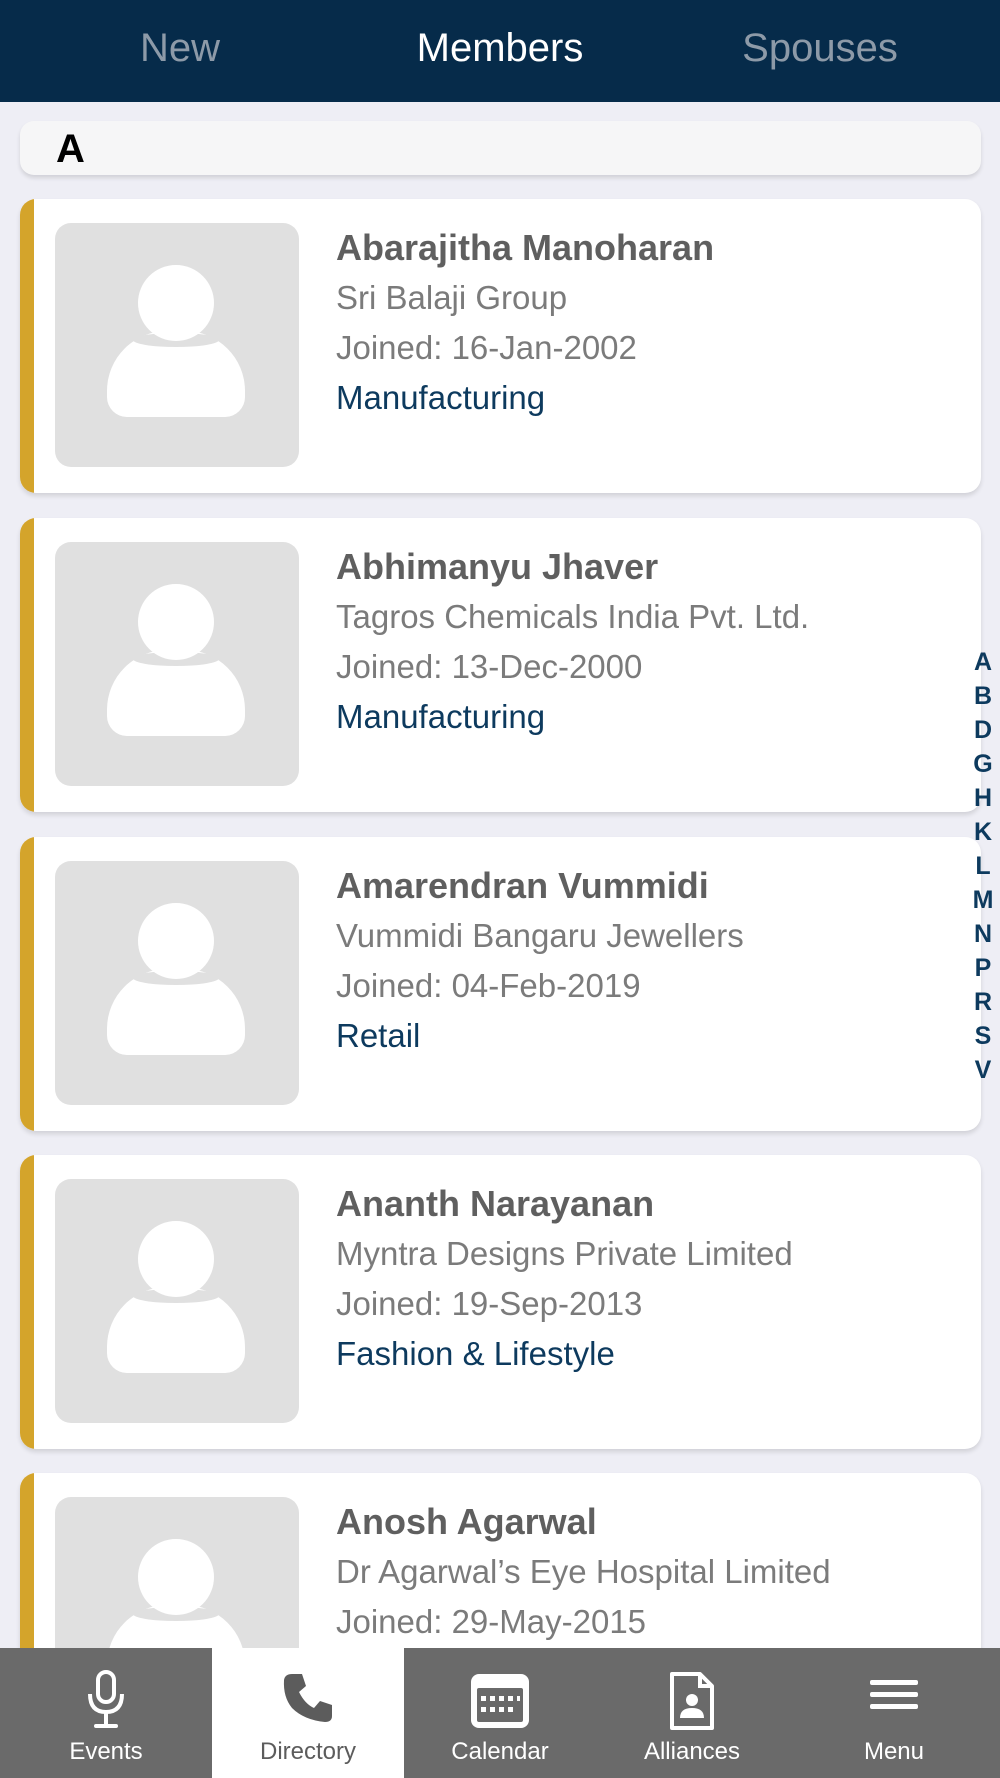 The image size is (1000, 1778). I want to click on index-letter-d: D, so click(983, 730).